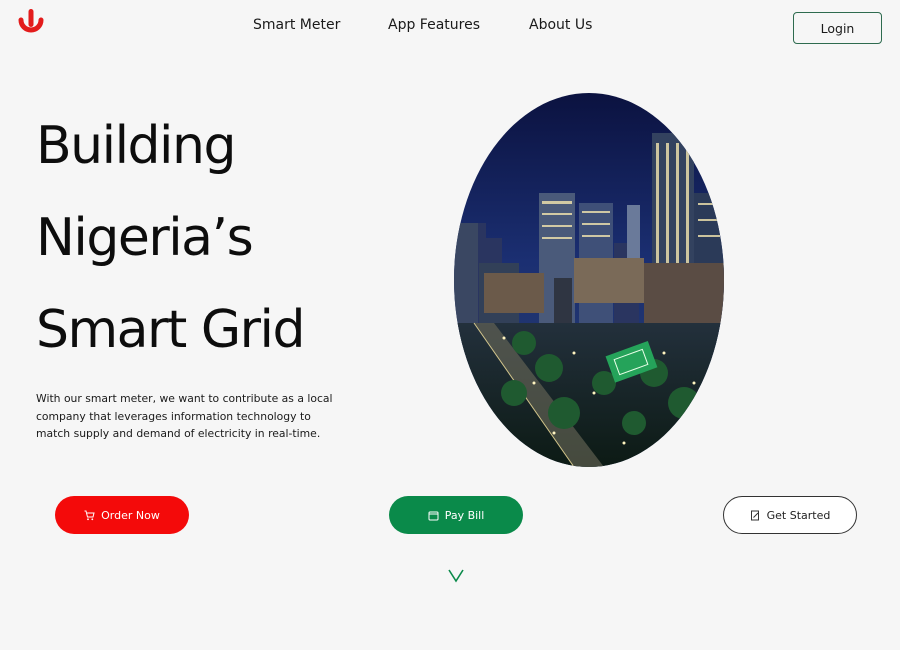 This screenshot has width=900, height=650. Describe the element at coordinates (755, 515) in the screenshot. I see `edit-icon` at that location.